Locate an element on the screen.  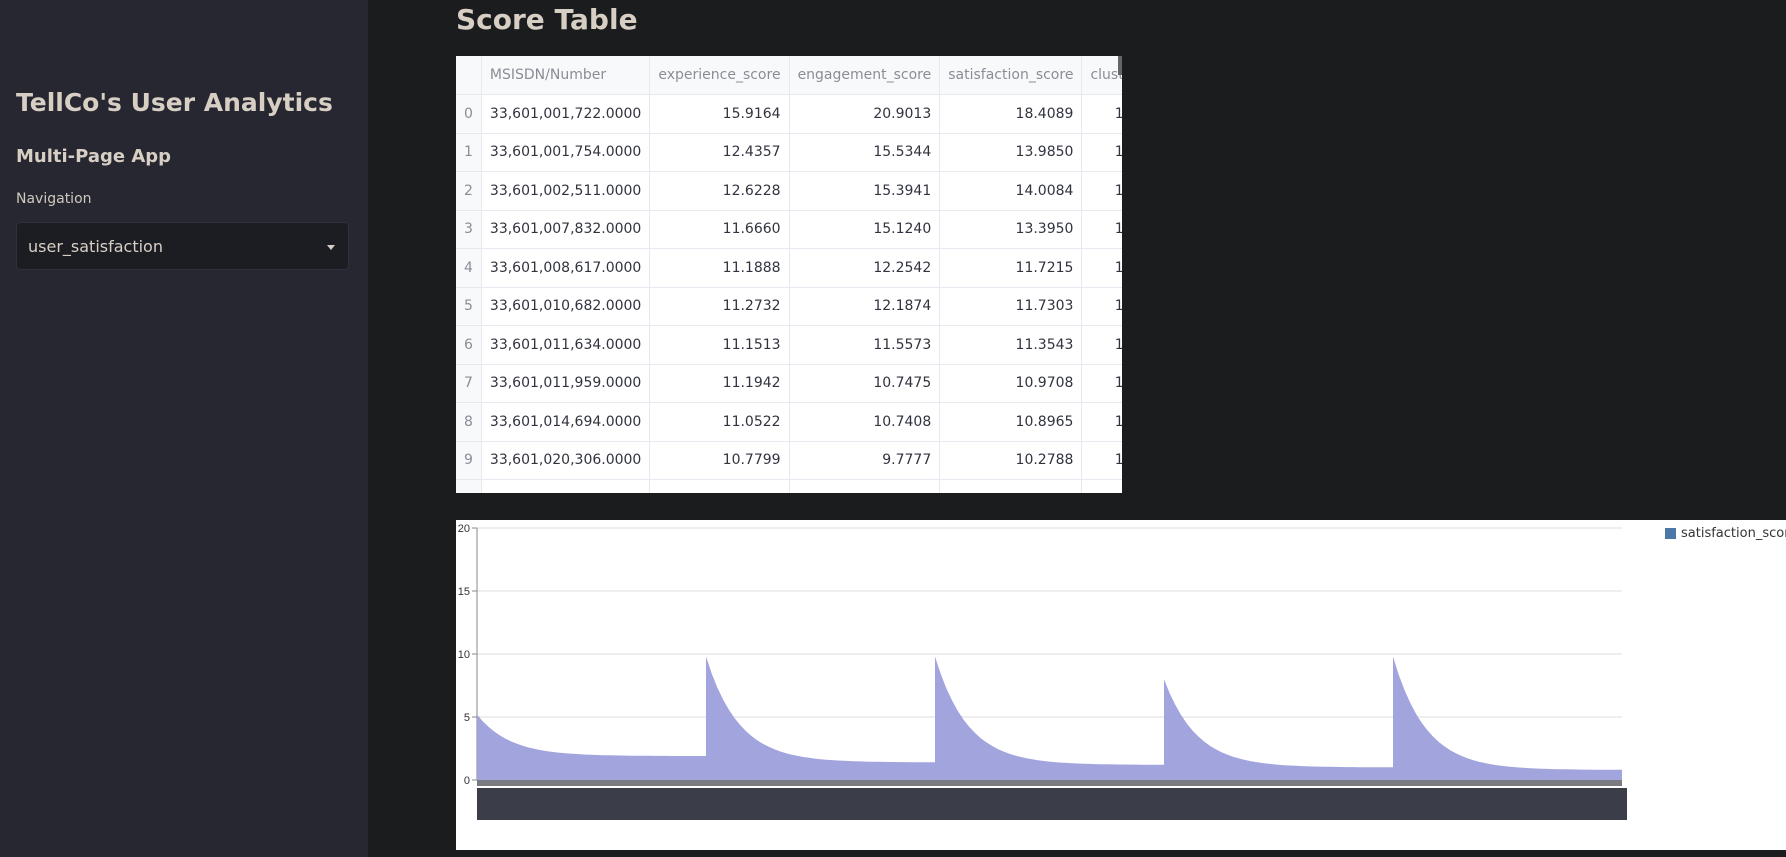
table-cell: 10.2788 is located at coordinates (1011, 460).